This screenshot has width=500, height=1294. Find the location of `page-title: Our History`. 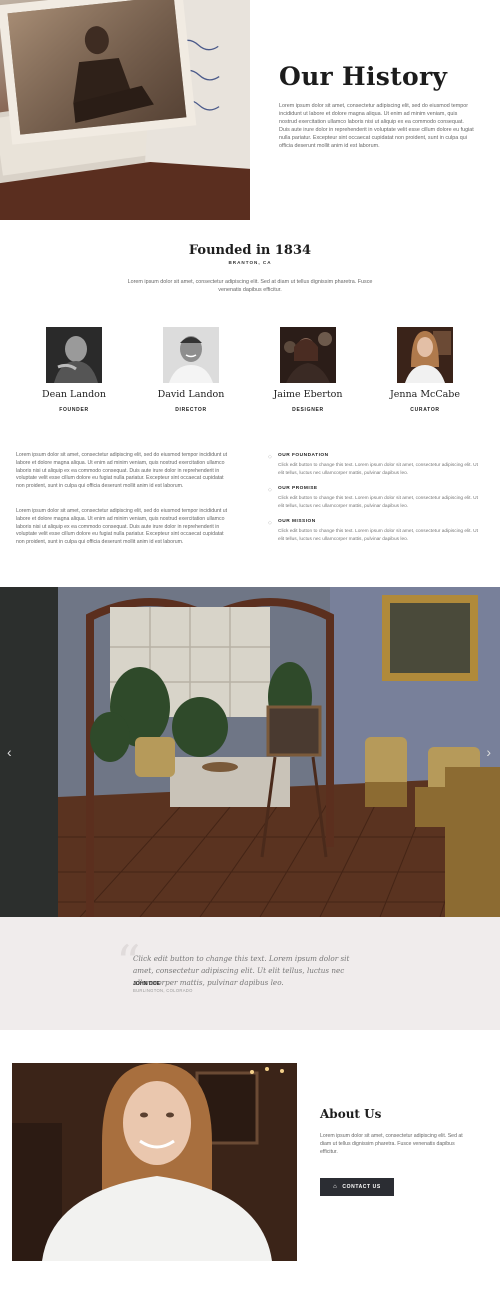

page-title: Our History is located at coordinates (363, 76).